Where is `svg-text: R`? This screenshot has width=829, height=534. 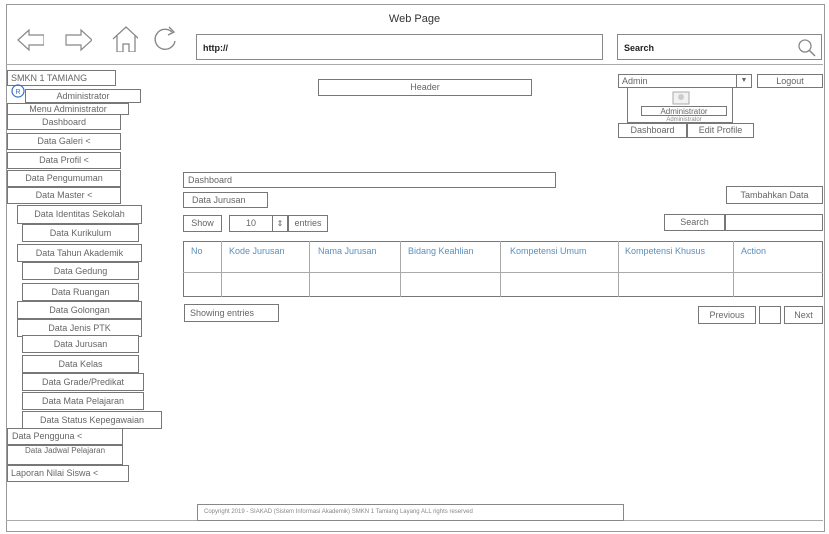 svg-text: R is located at coordinates (17, 92).